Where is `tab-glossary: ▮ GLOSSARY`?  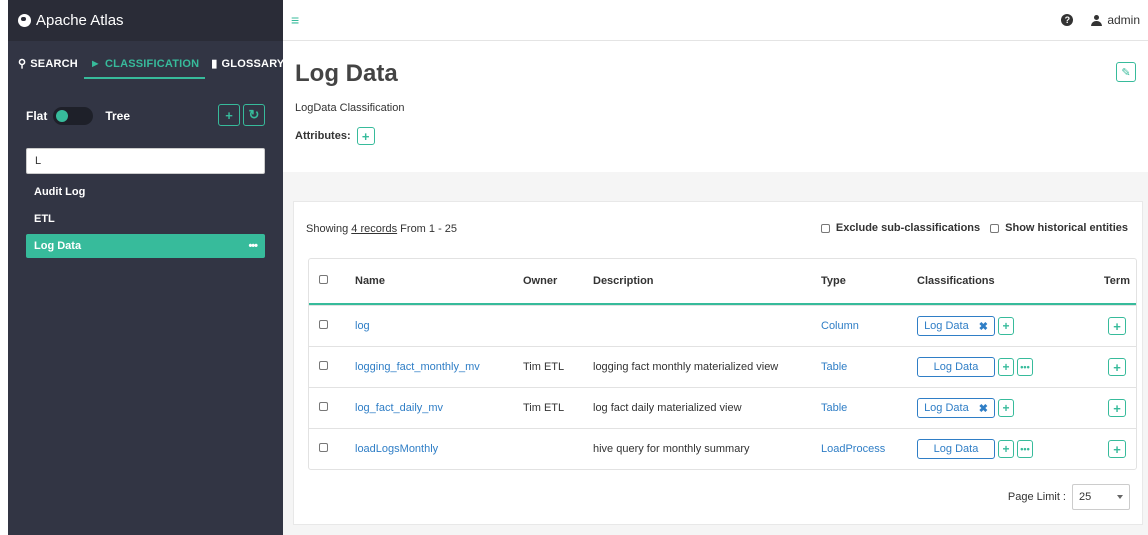
tab-glossary: ▮ GLOSSARY is located at coordinates (247, 68).